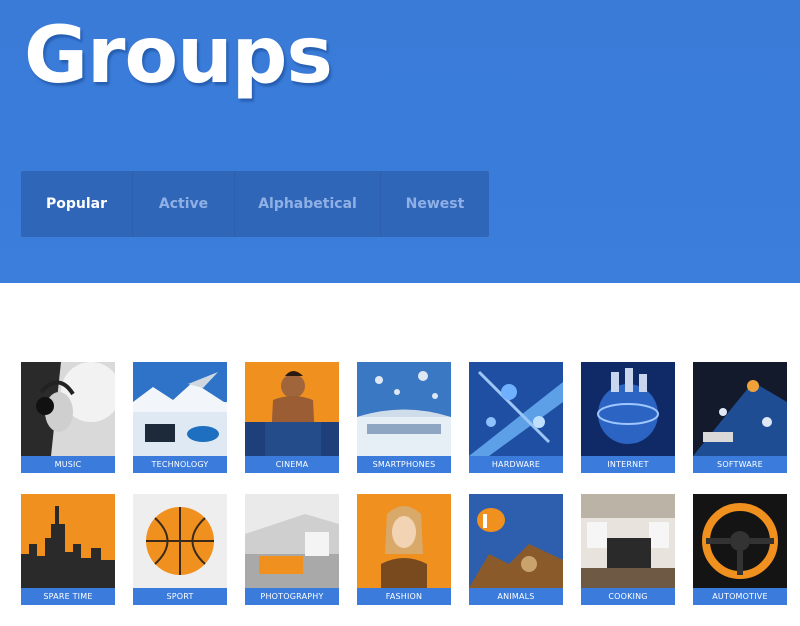 Image resolution: width=800 pixels, height=626 pixels. Describe the element at coordinates (628, 409) in the screenshot. I see `internet-image` at that location.